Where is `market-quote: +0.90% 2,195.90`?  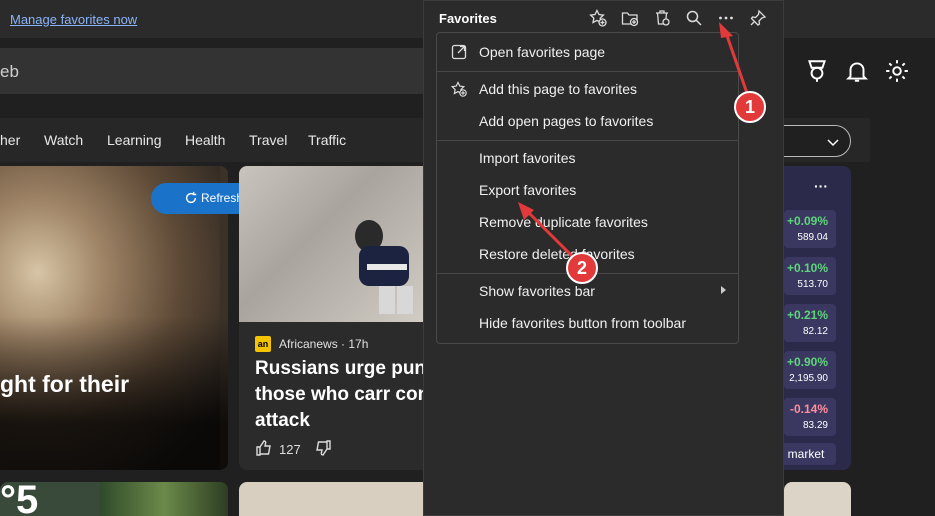
market-quote: +0.90% 2,195.90 is located at coordinates (810, 370).